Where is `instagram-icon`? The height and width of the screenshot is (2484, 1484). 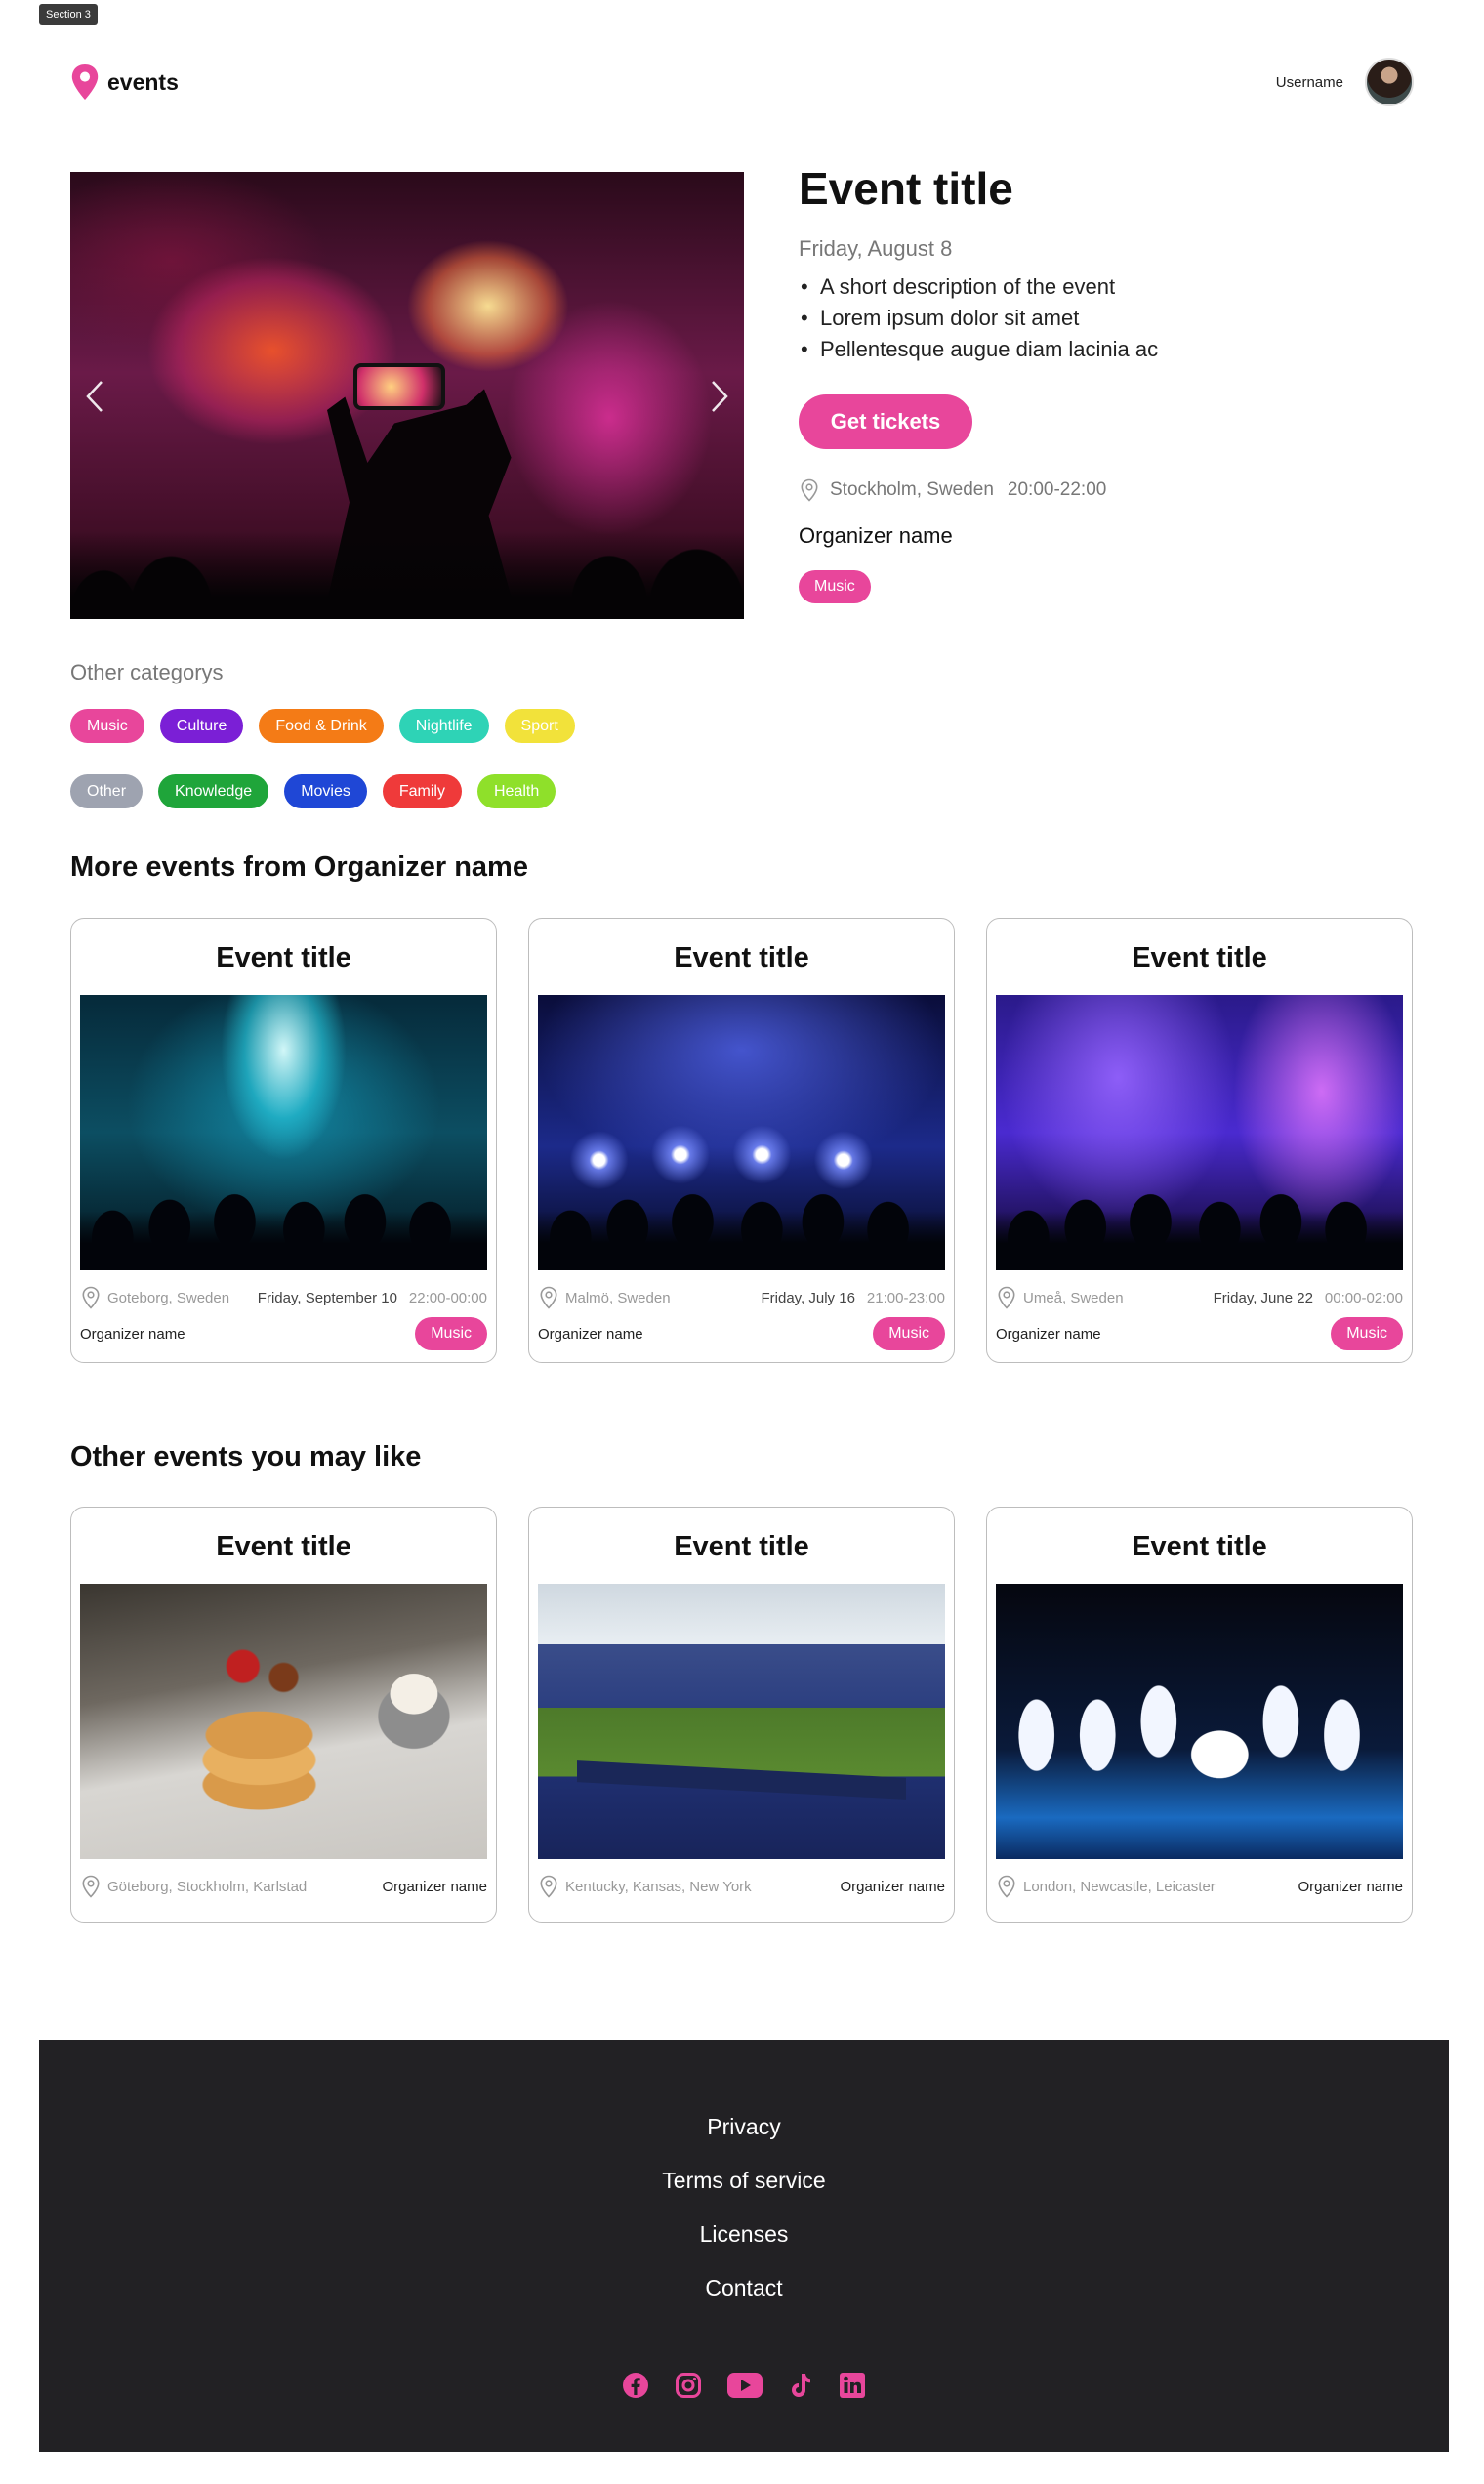 instagram-icon is located at coordinates (689, 2385).